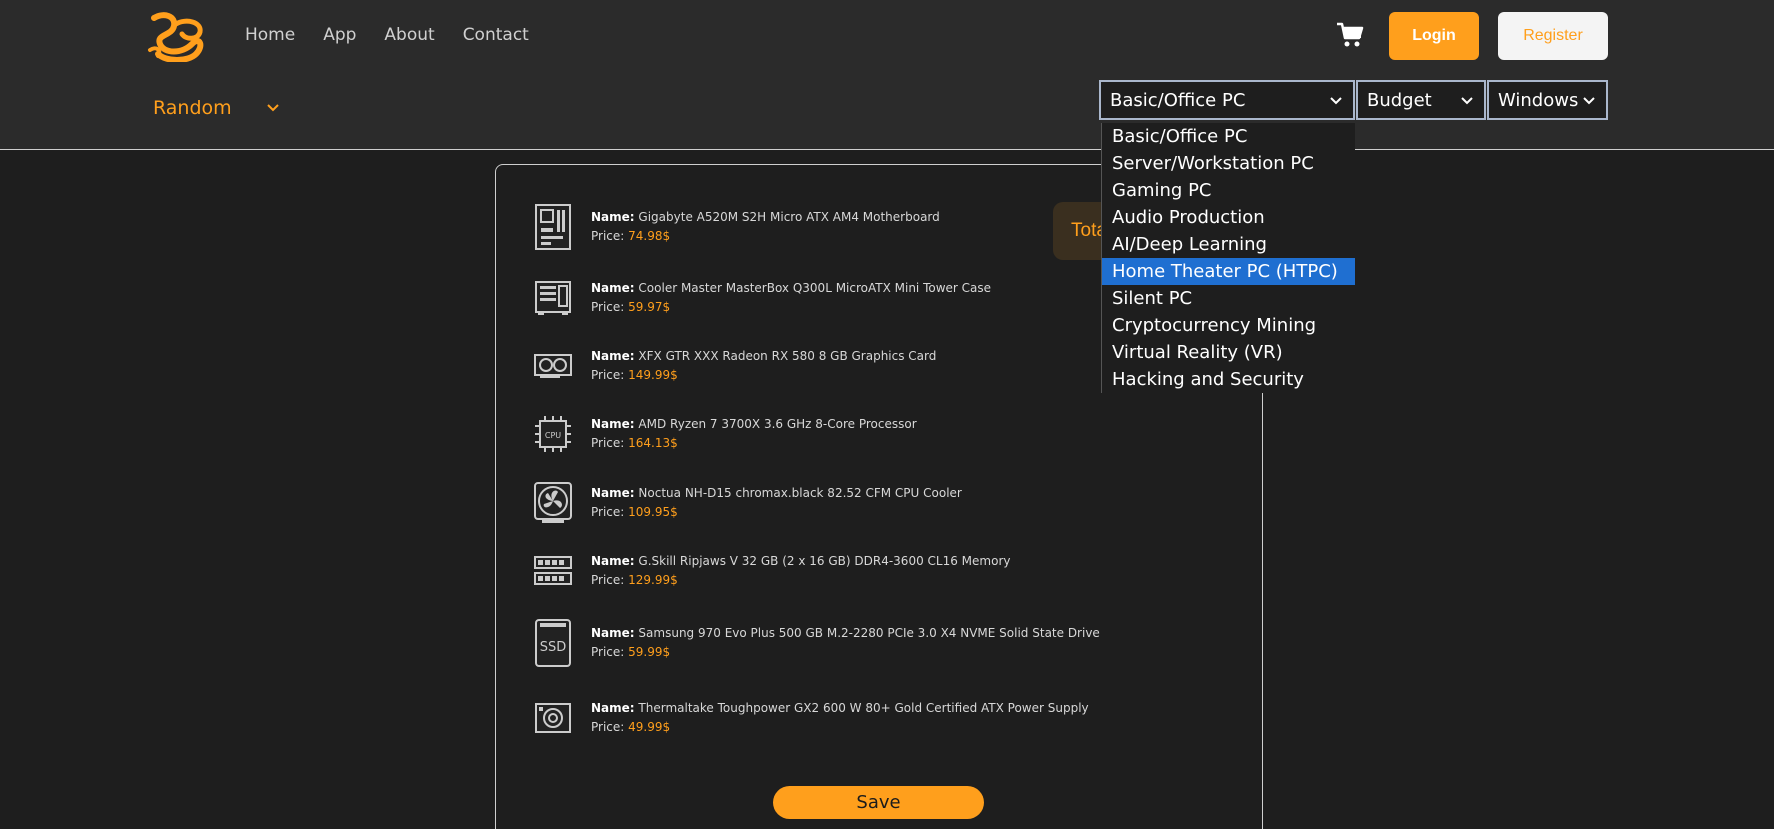 The height and width of the screenshot is (829, 1774). I want to click on dropdown-option: Hacking and Security, so click(1228, 379).